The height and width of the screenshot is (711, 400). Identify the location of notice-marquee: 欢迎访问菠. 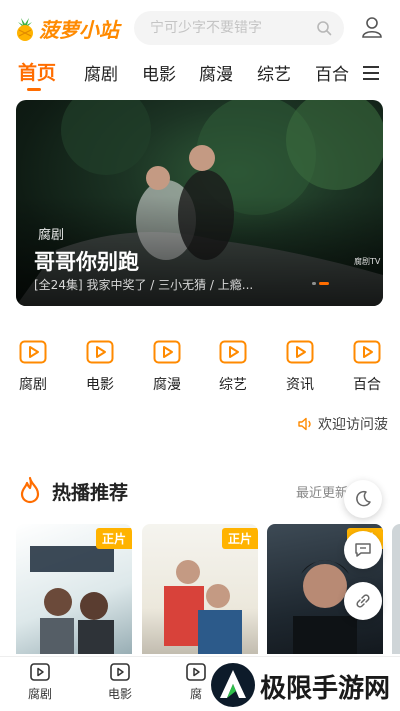
(343, 424).